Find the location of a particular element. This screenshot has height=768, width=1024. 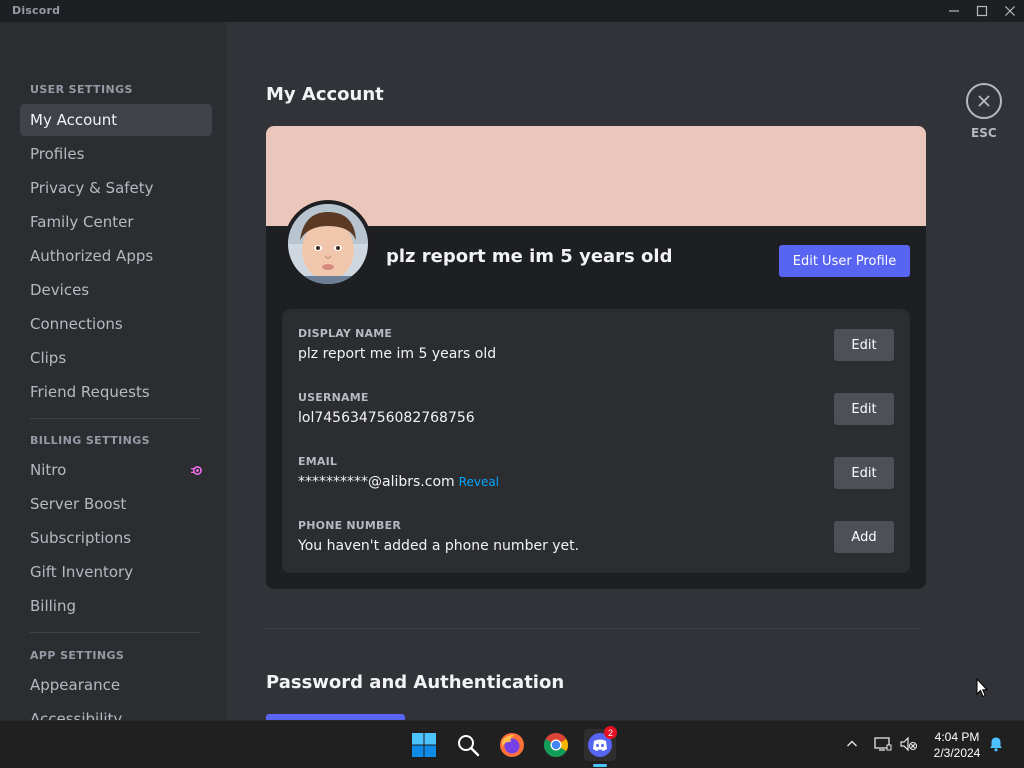

app-title: Discord is located at coordinates (36, 10).